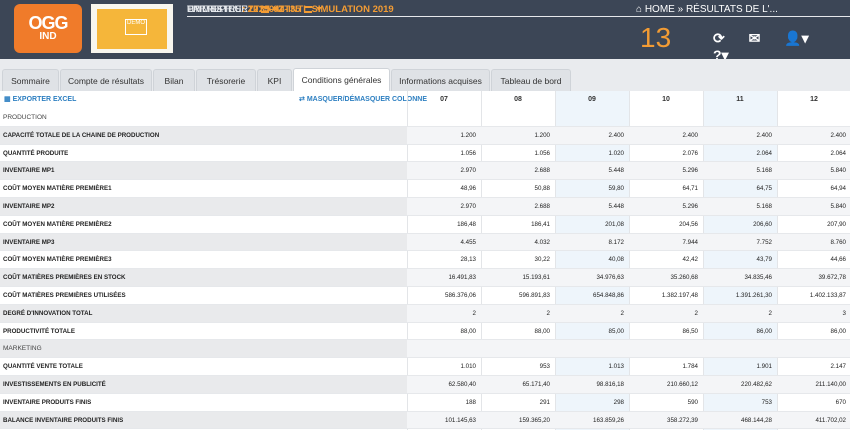 The height and width of the screenshot is (430, 850). I want to click on table-cell: 5.448, so click(616, 171).